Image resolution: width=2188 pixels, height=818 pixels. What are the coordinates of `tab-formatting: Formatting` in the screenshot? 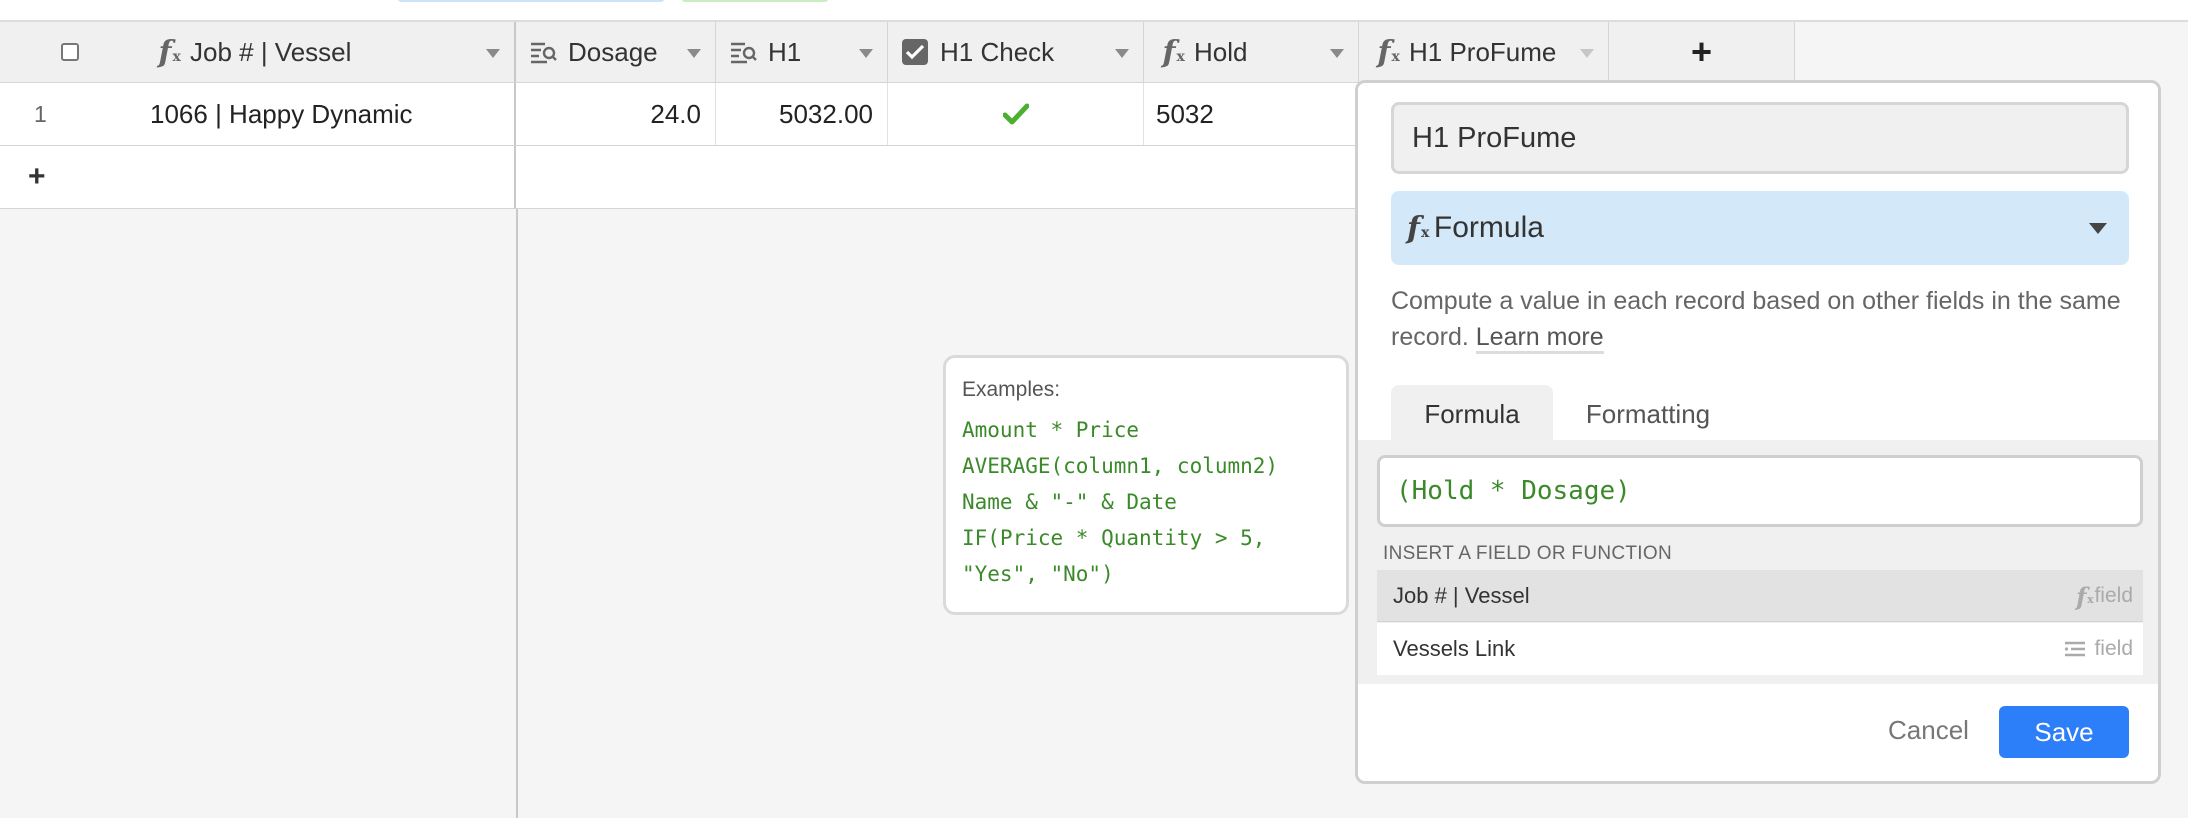 It's located at (1648, 414).